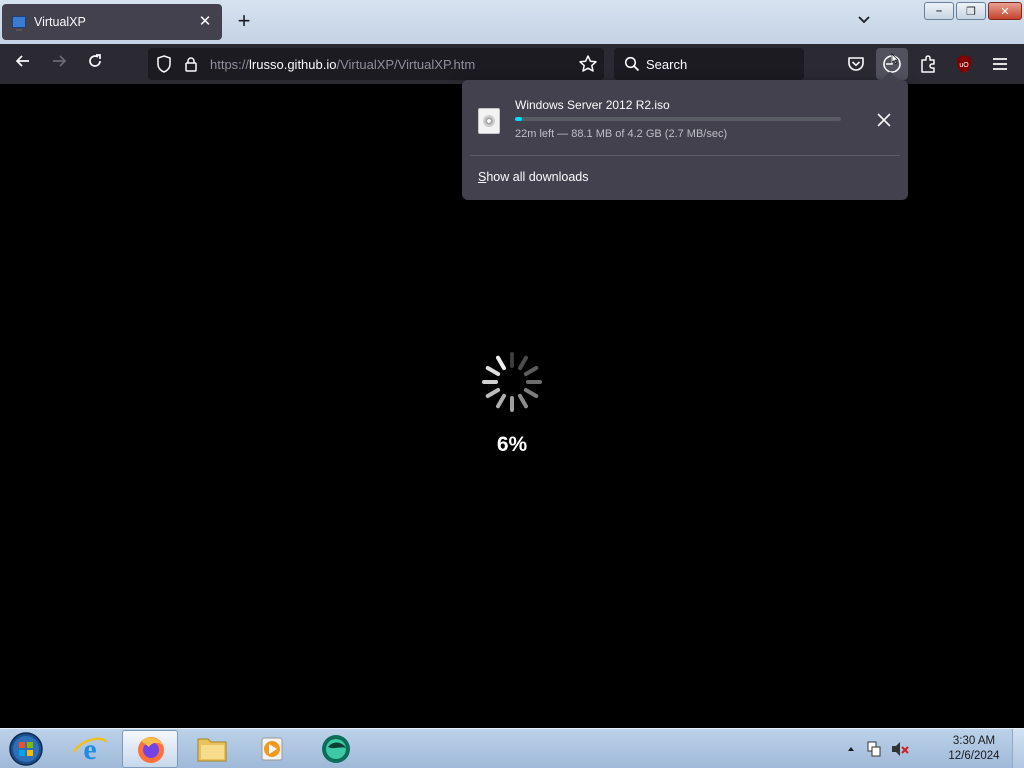  I want to click on forward-button, so click(59, 64).